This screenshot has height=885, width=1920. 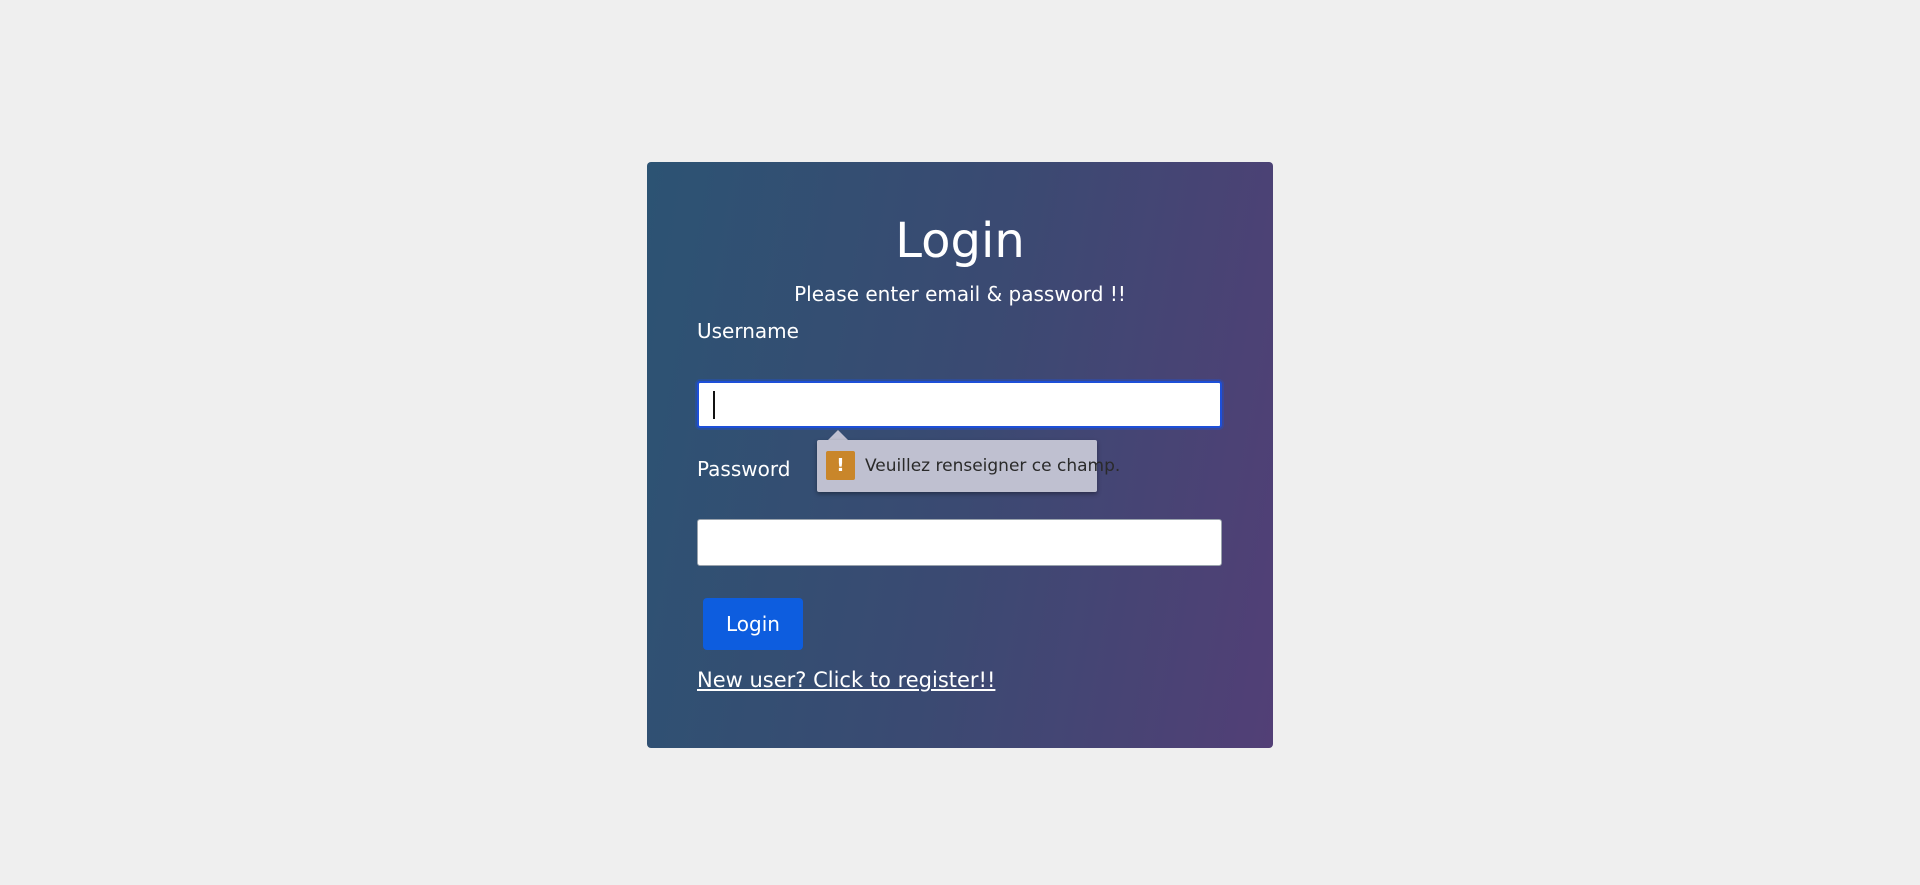 I want to click on username-label: Username, so click(x=748, y=331).